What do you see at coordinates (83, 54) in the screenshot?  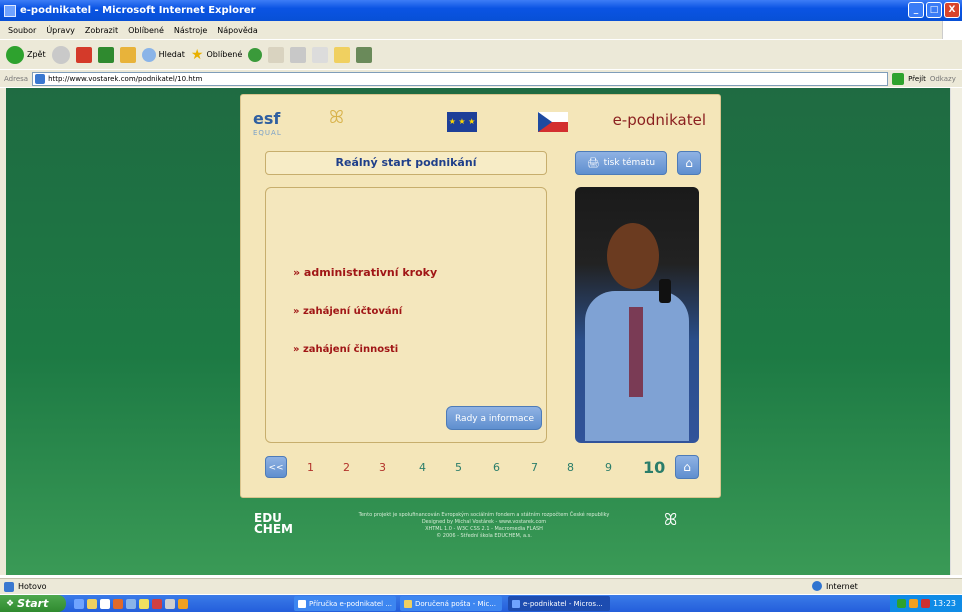 I see `stop-icon` at bounding box center [83, 54].